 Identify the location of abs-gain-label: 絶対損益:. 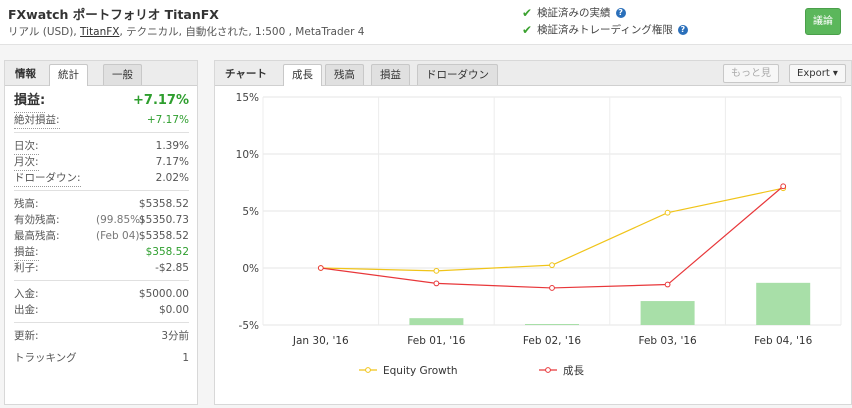
(37, 120).